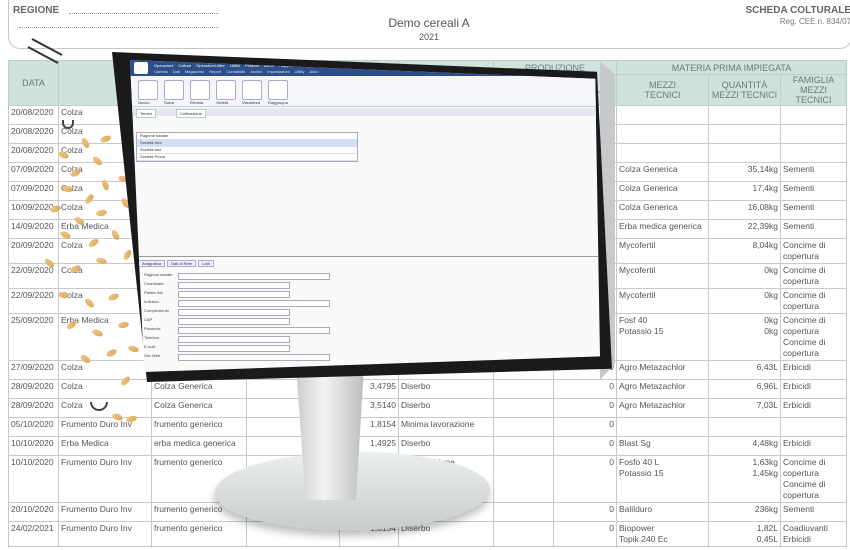 This screenshot has width=850, height=550. I want to click on cell-date: 24/02/2021, so click(33, 534).